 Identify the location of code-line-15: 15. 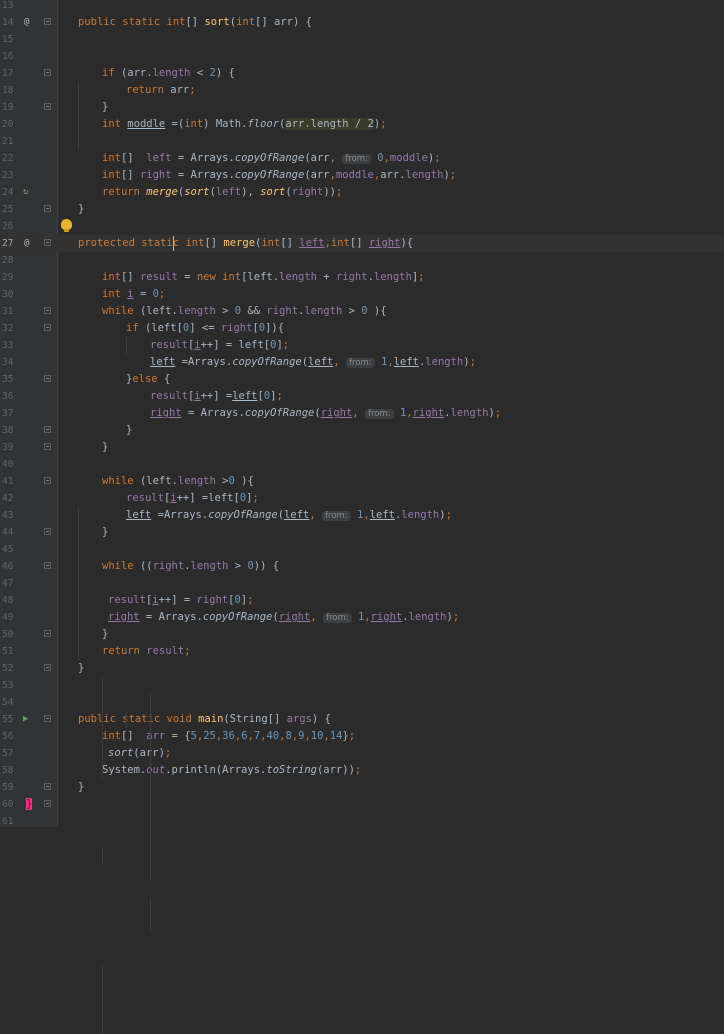
(362, 39).